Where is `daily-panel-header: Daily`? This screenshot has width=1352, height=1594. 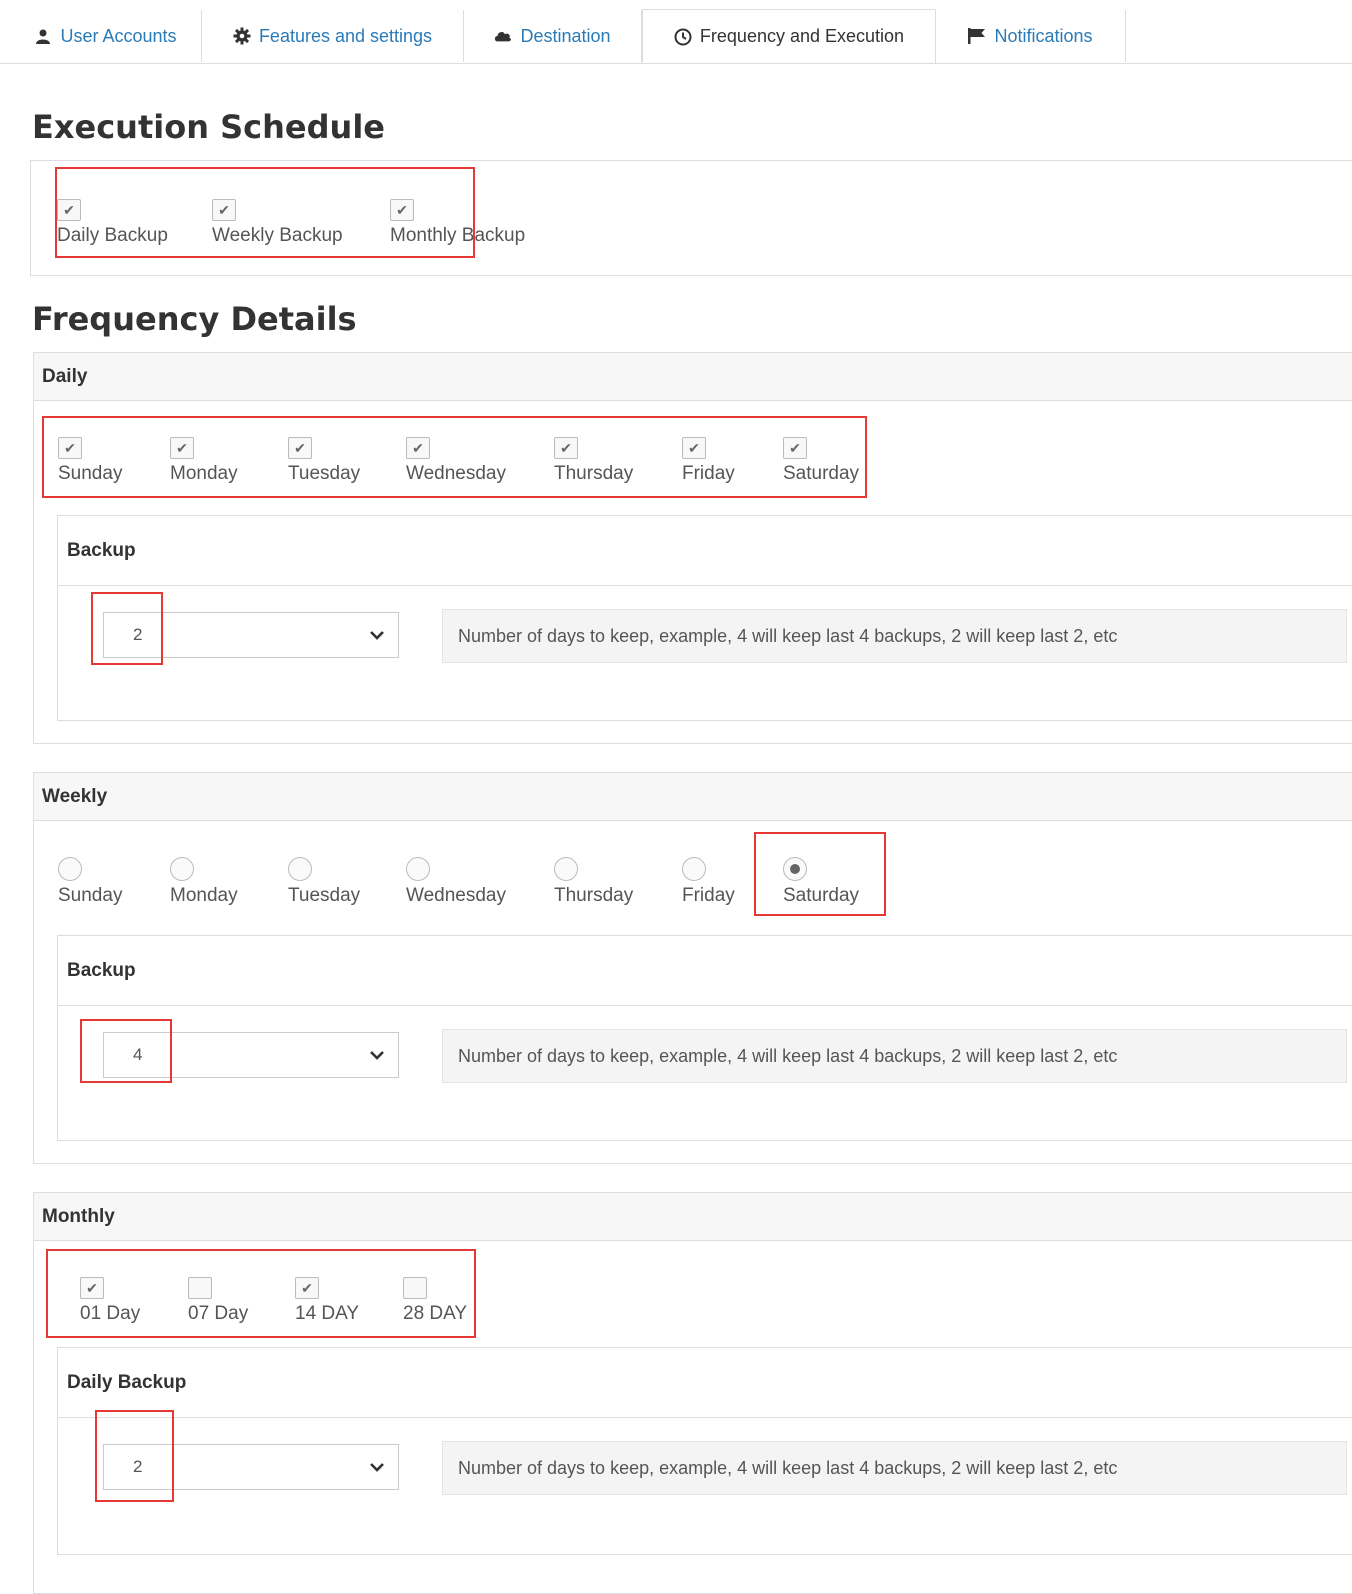 daily-panel-header: Daily is located at coordinates (693, 377).